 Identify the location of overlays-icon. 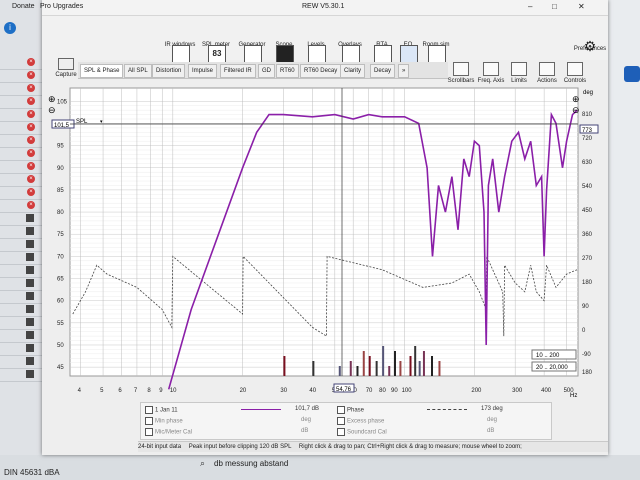
(351, 54).